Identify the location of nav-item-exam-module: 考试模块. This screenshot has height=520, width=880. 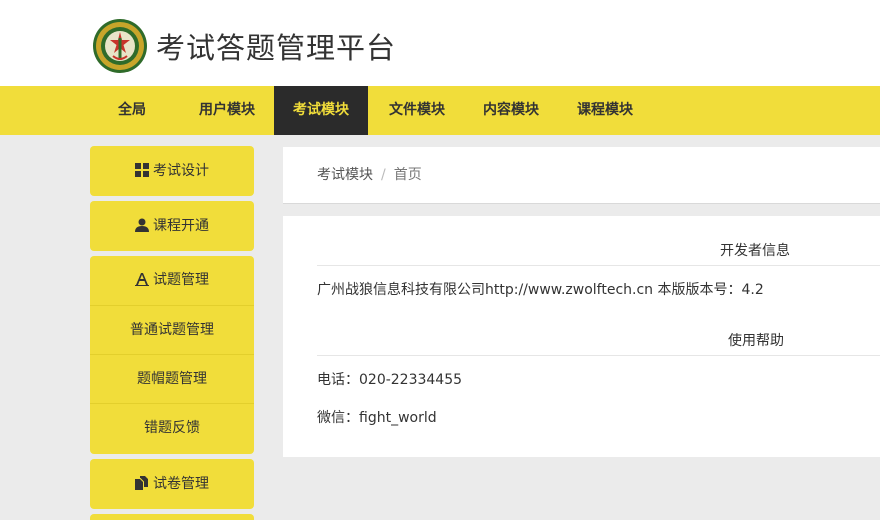
(321, 110).